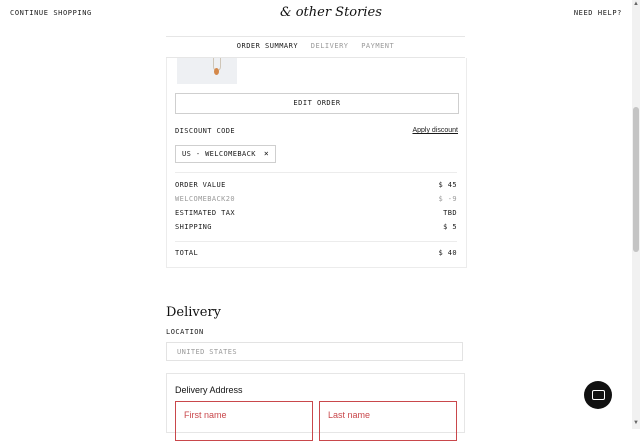 The height and width of the screenshot is (441, 640). Describe the element at coordinates (636, 4) in the screenshot. I see `scroll-up-arrow-icon: ▲` at that location.